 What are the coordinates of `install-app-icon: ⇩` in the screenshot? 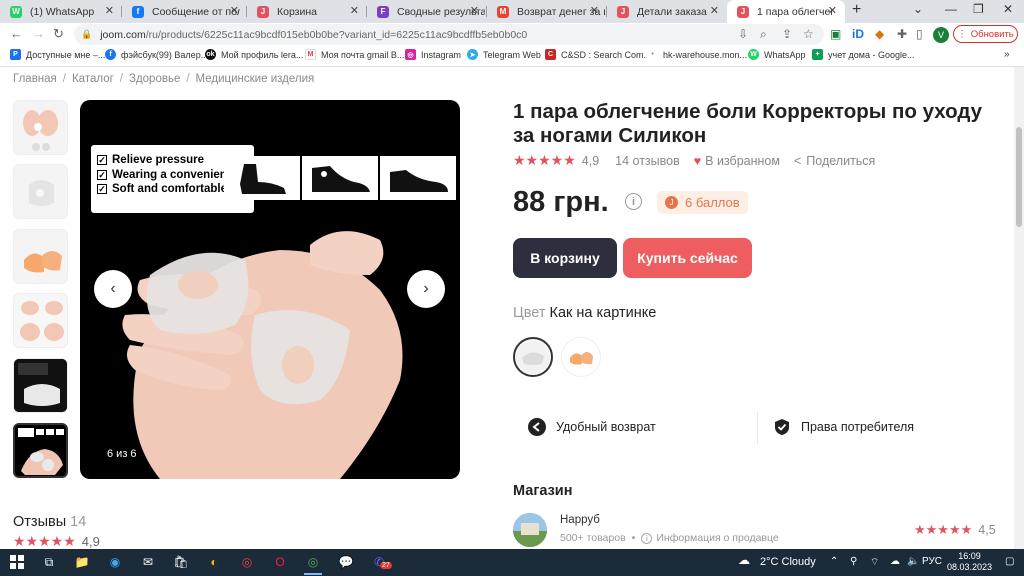 It's located at (743, 34).